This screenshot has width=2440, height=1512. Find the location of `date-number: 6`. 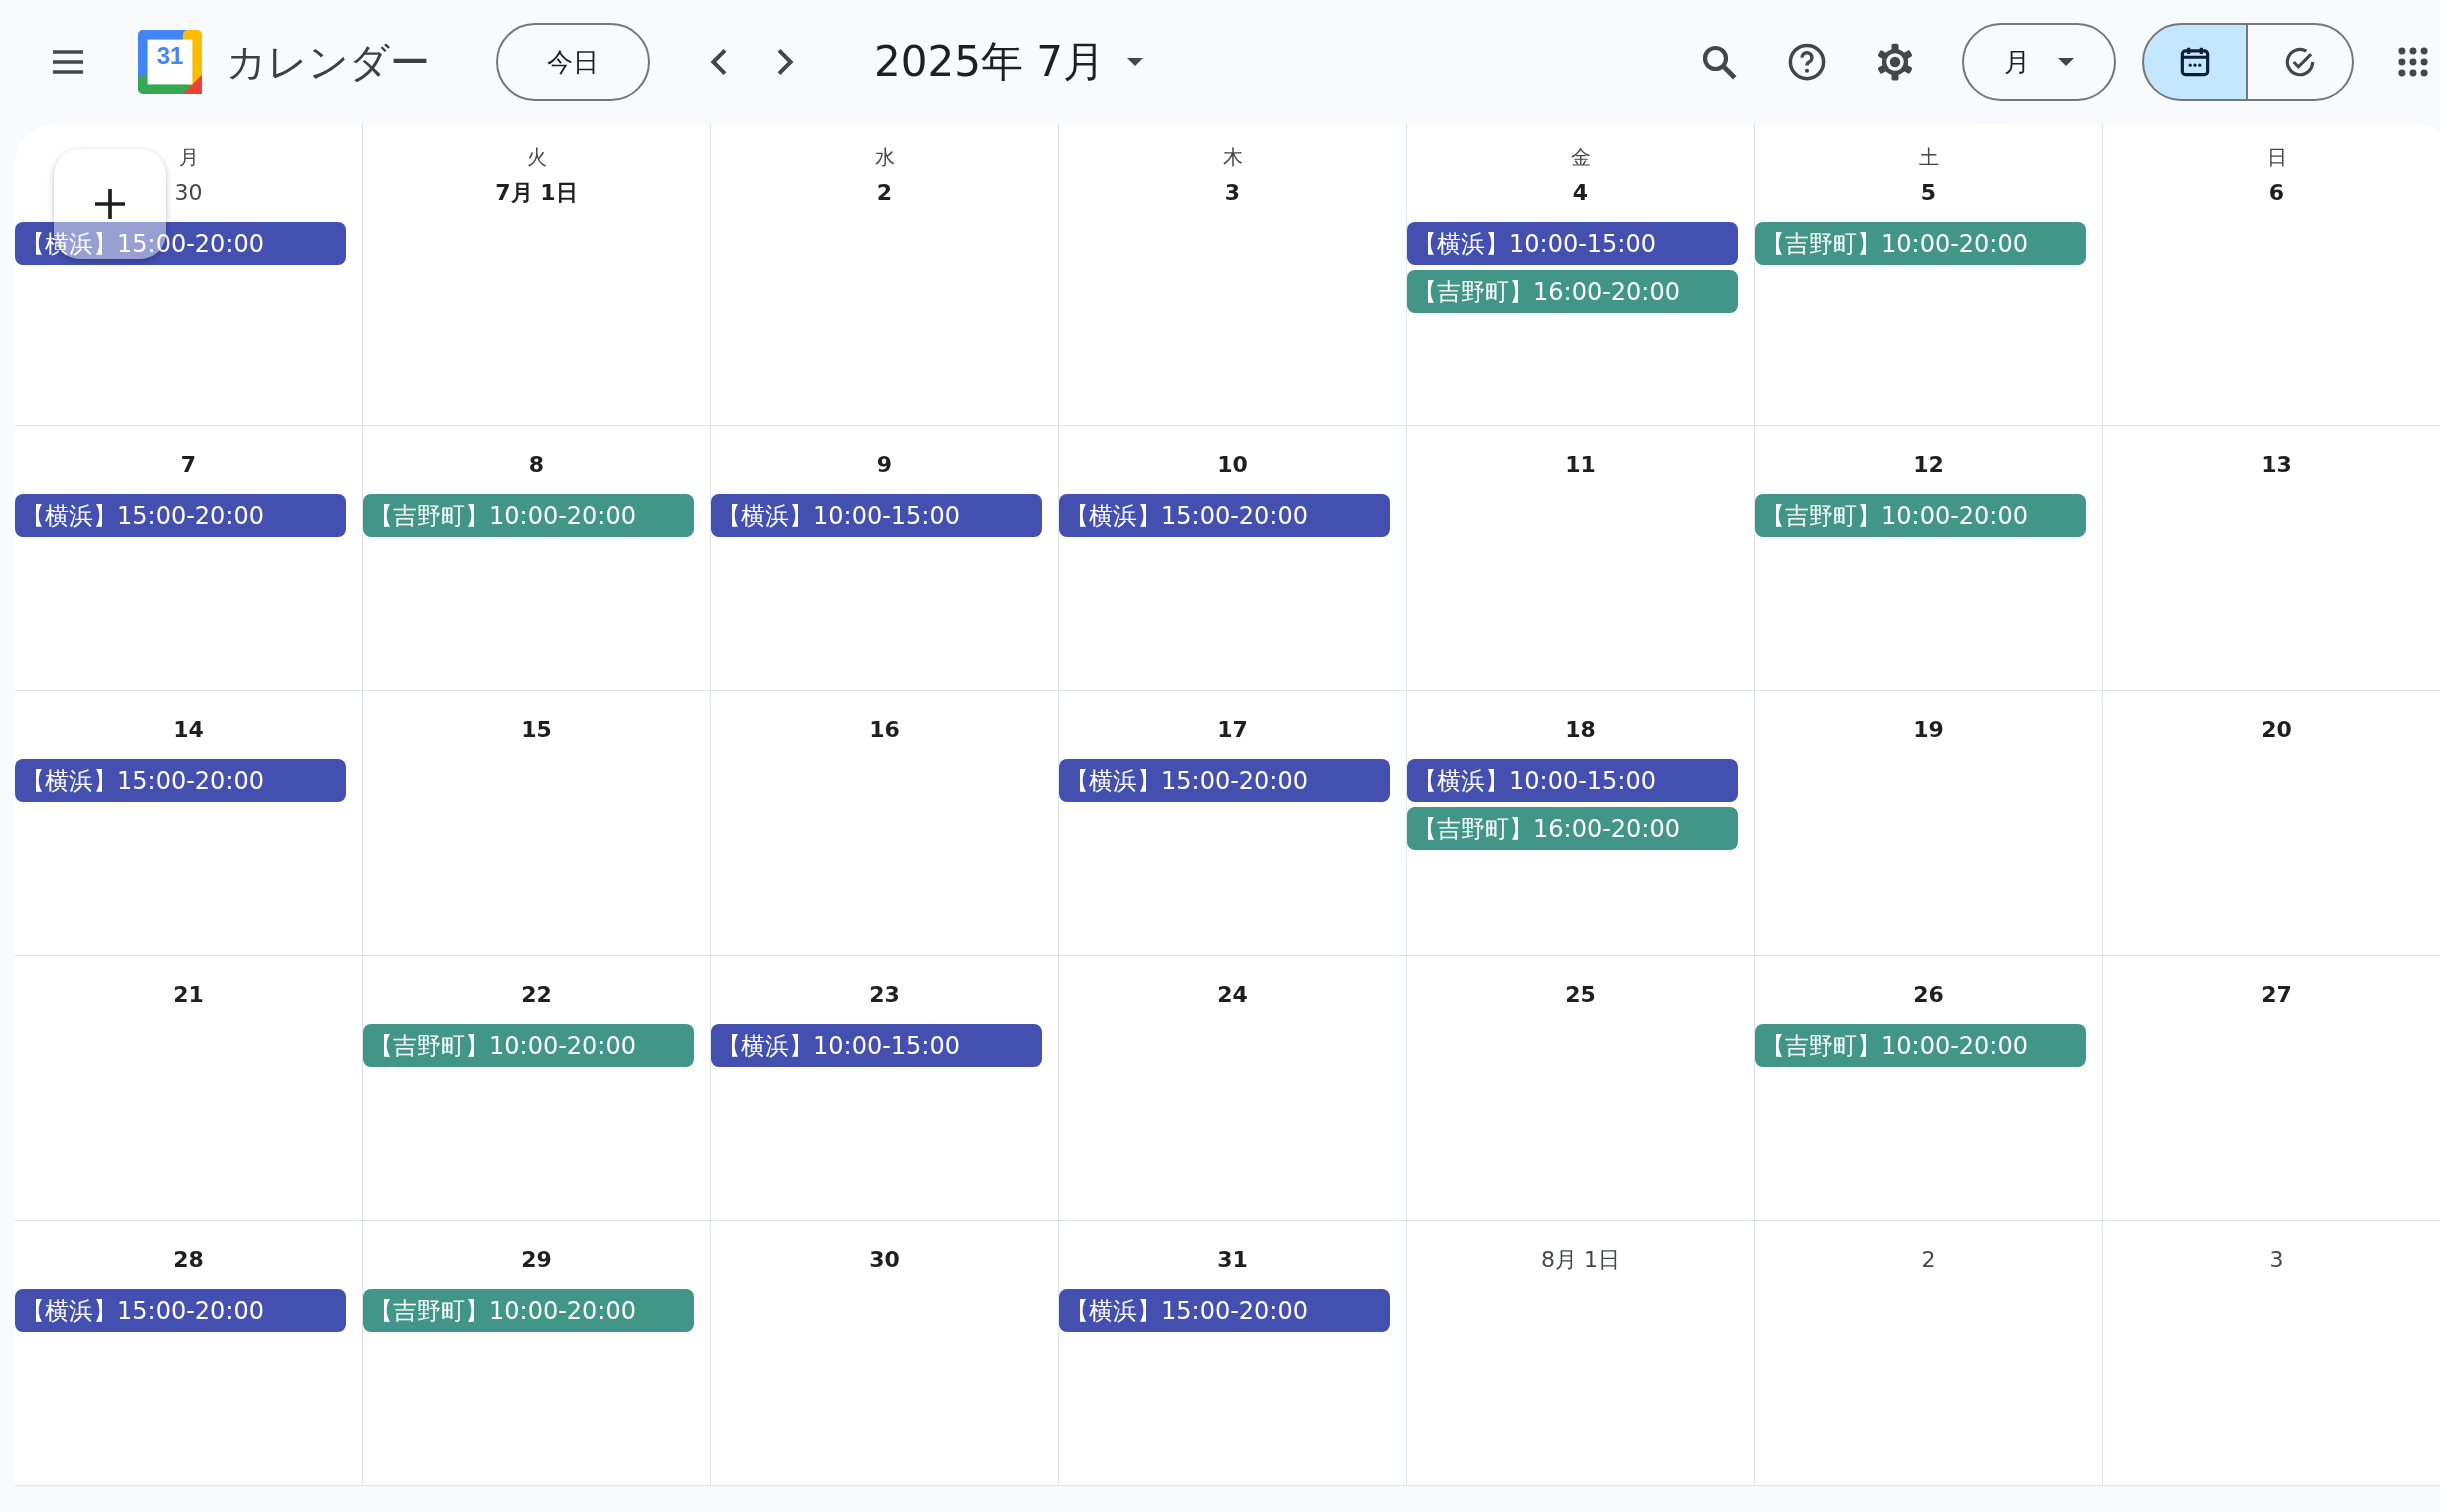

date-number: 6 is located at coordinates (2276, 193).